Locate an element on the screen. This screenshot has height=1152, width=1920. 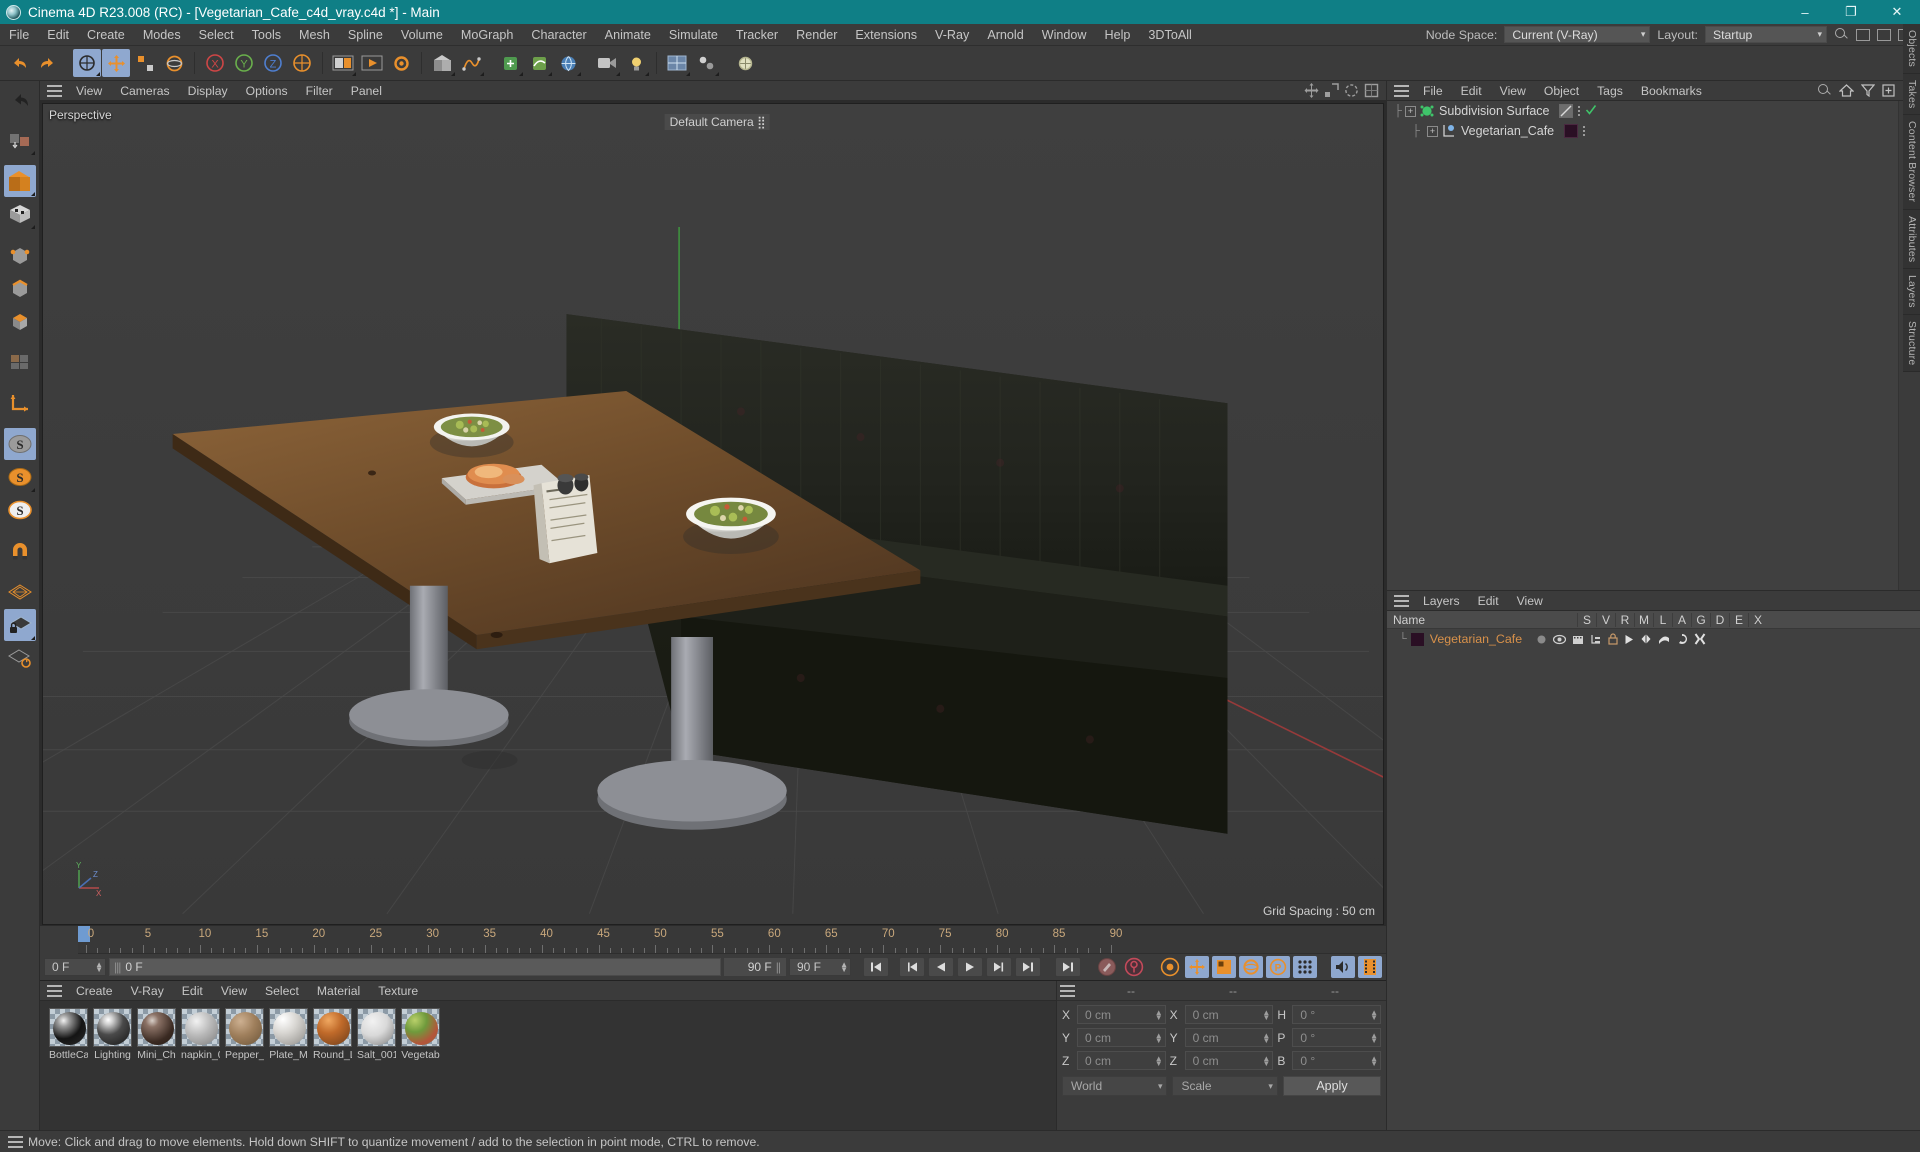
menu-spline: Spline is located at coordinates (365, 35).